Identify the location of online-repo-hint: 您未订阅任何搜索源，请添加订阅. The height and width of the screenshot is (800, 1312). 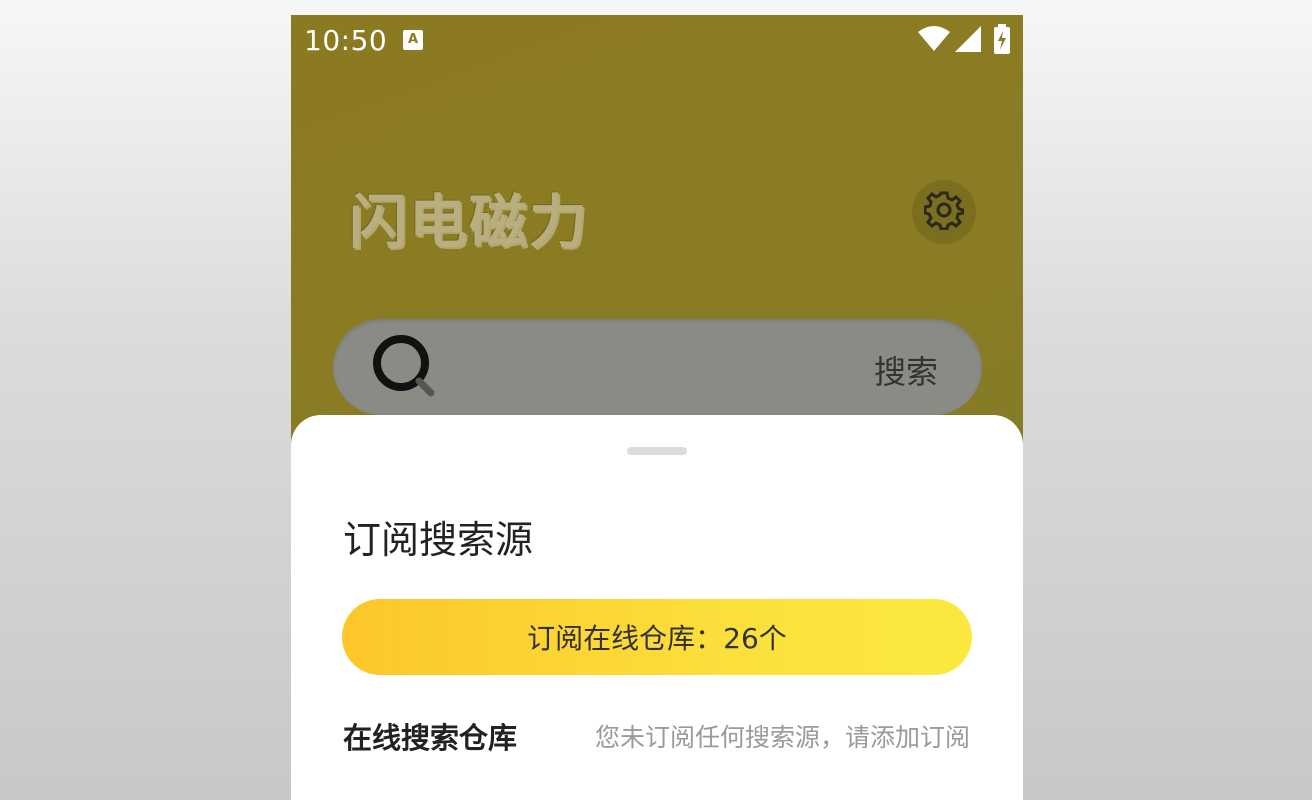
(782, 737).